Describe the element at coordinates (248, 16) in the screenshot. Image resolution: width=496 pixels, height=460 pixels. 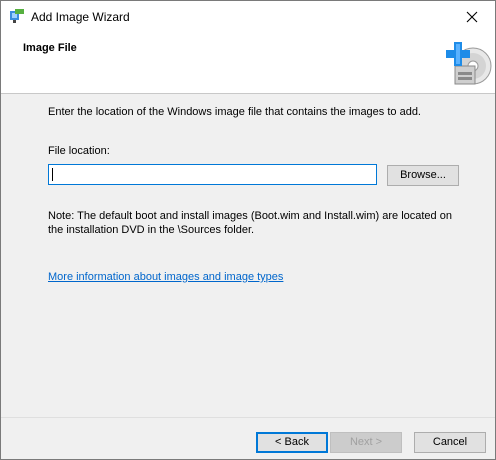
I see `title-bar: Add Image Wizard` at that location.